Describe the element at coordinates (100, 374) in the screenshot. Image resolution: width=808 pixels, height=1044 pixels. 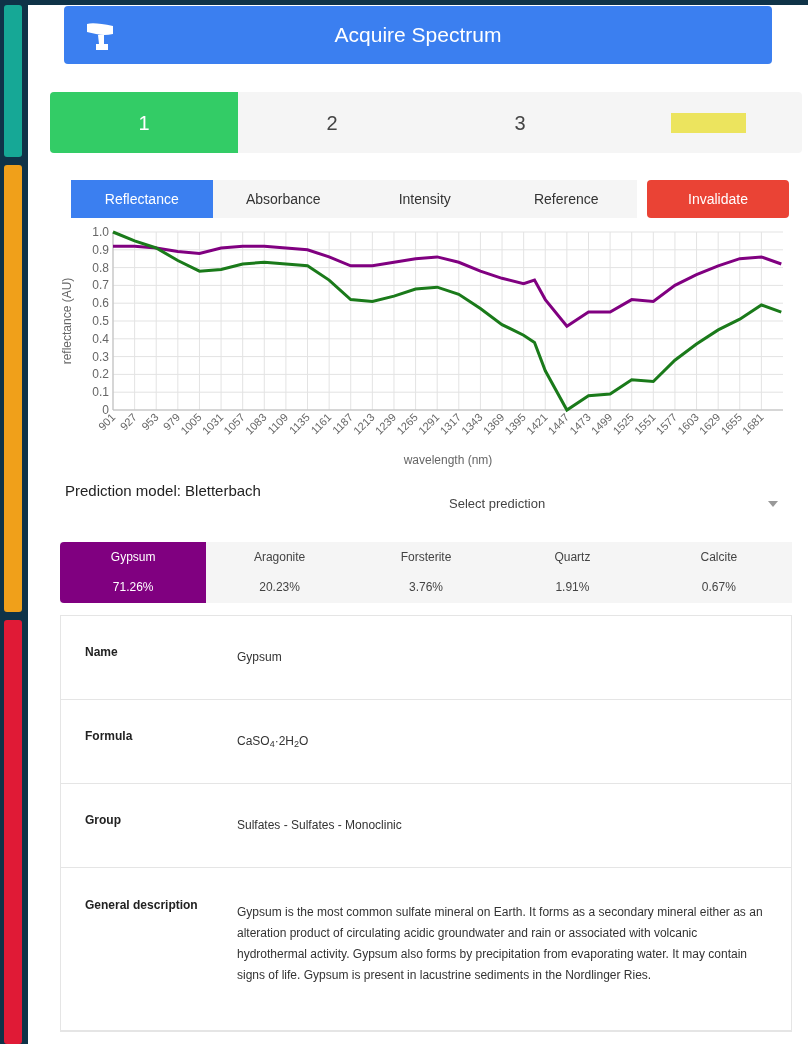
I see `axis-tick-label: 0.2` at that location.